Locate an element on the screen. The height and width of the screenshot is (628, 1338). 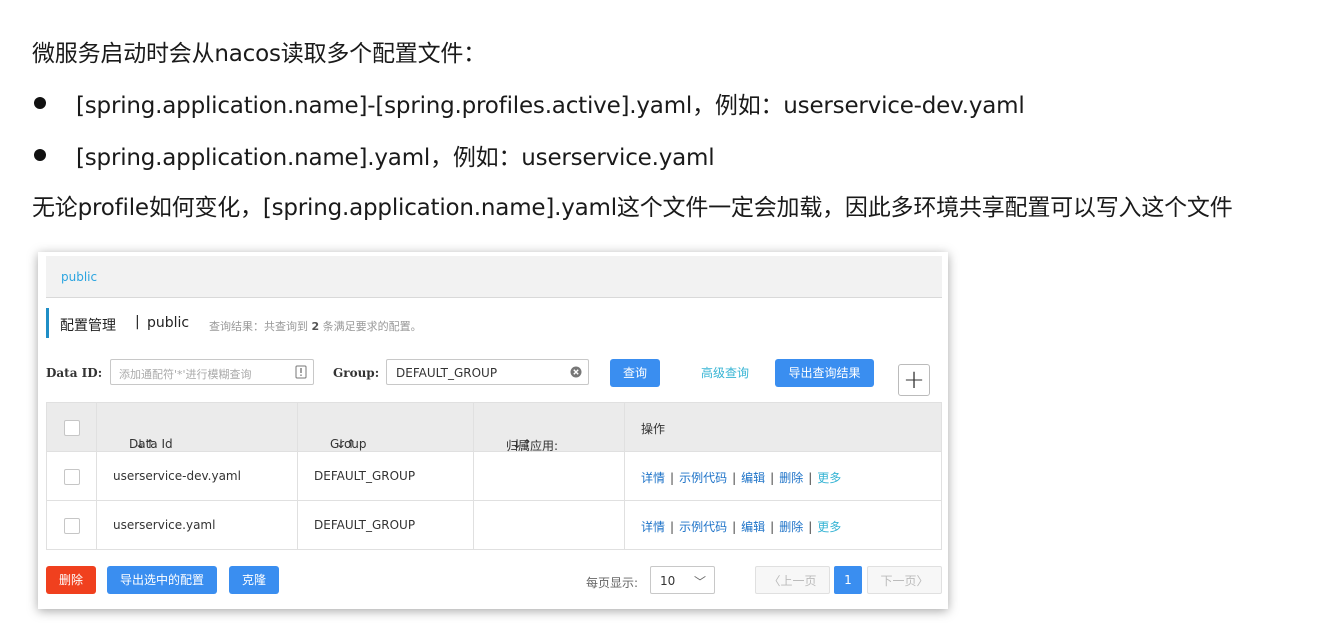
delete-button: 删除 is located at coordinates (71, 580).